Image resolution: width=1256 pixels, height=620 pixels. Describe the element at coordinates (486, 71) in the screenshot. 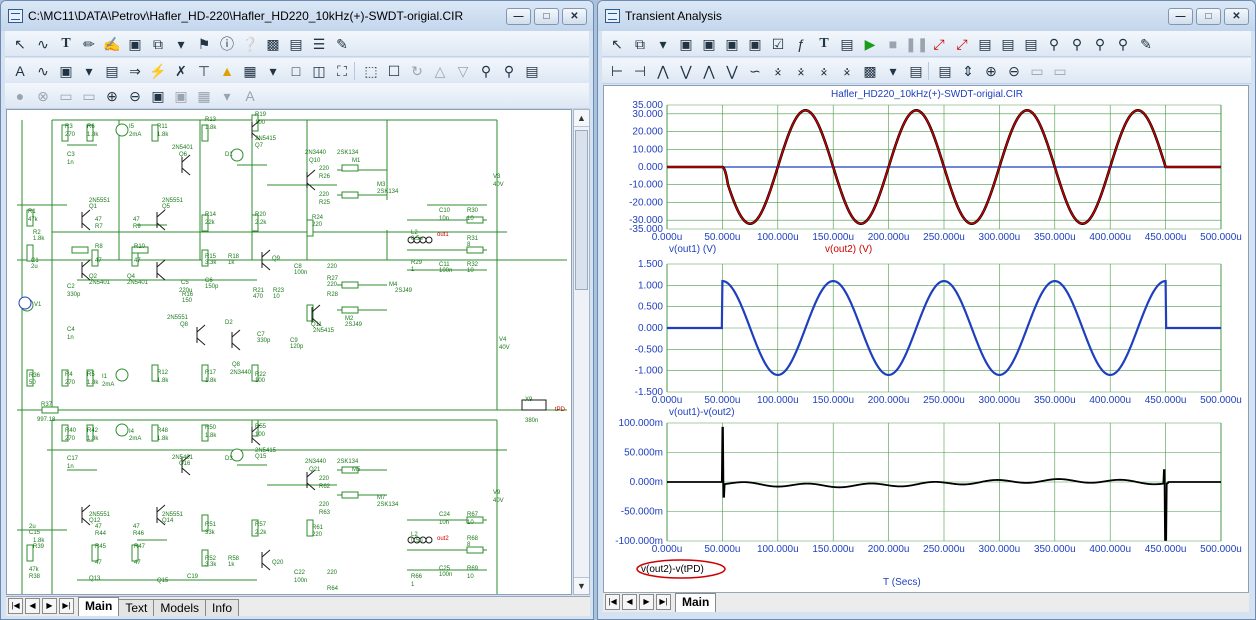

I see `find-icon: ⚲` at that location.